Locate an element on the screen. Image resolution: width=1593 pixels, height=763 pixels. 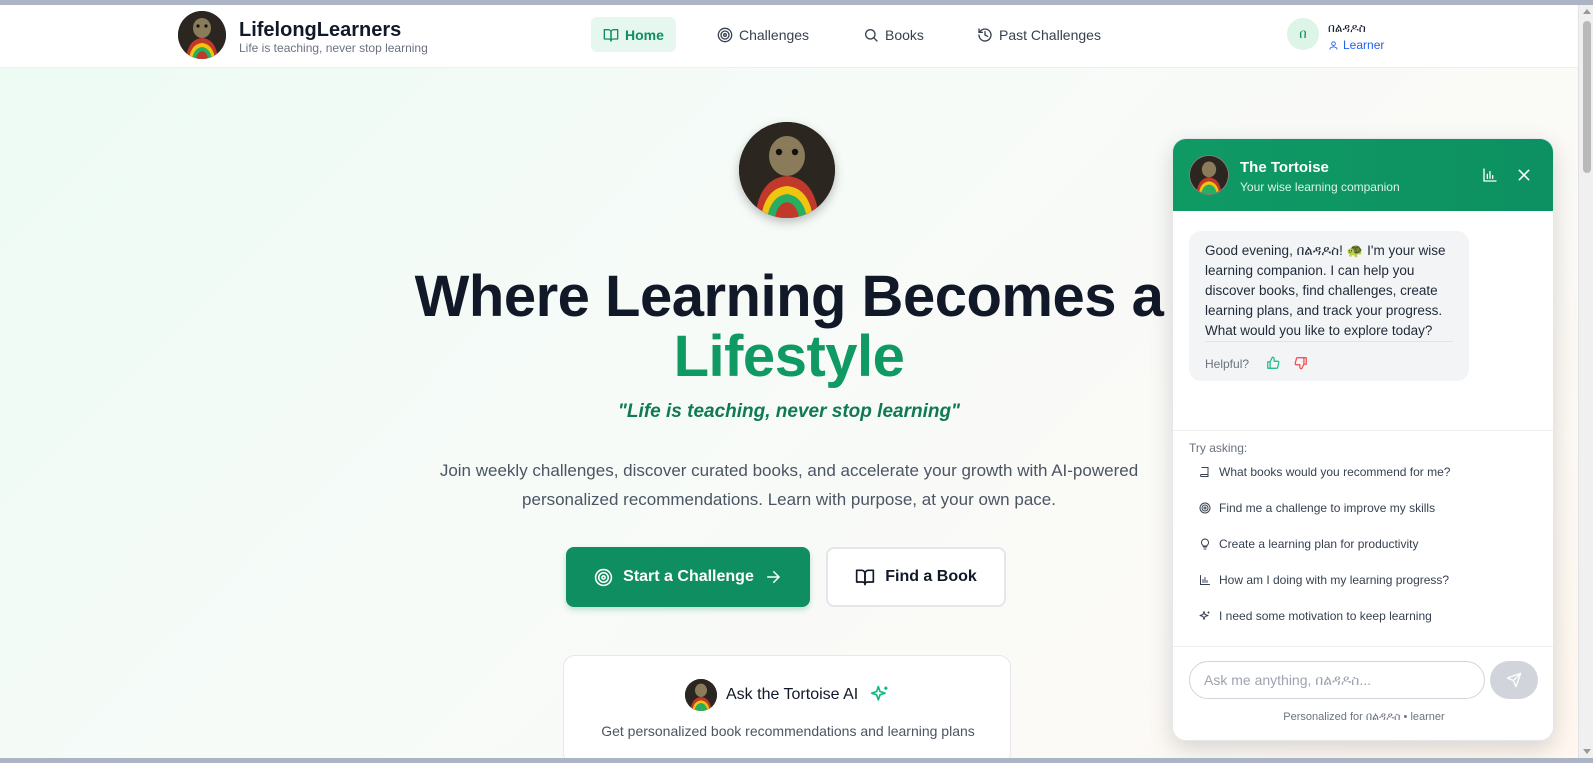
scroll-down-icon is located at coordinates (1587, 751).